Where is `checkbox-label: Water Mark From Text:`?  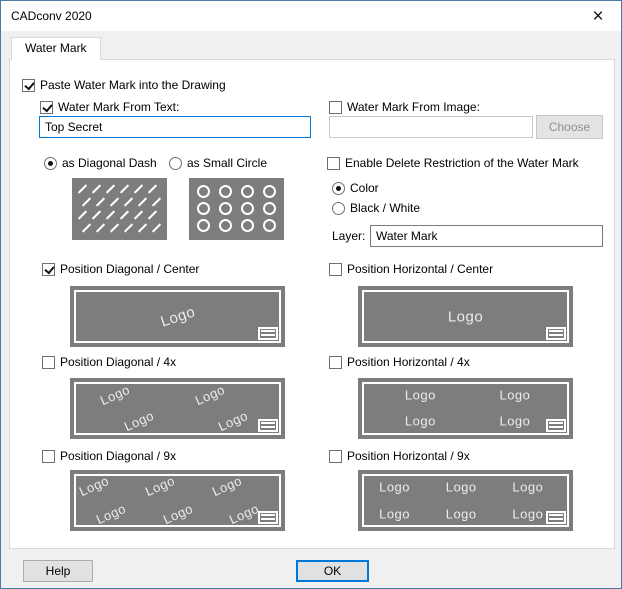
checkbox-label: Water Mark From Text: is located at coordinates (119, 106).